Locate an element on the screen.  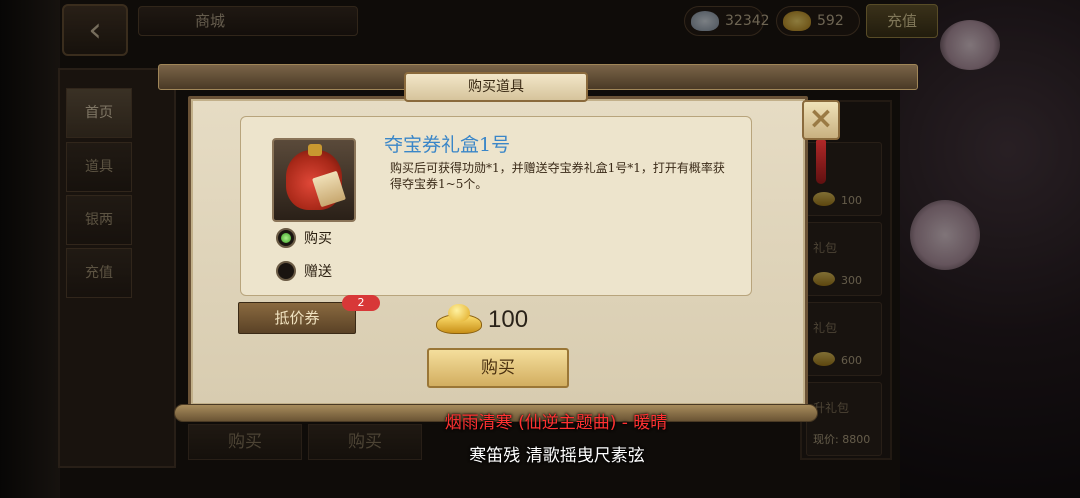
option-buy-label: 购买 is located at coordinates (318, 239).